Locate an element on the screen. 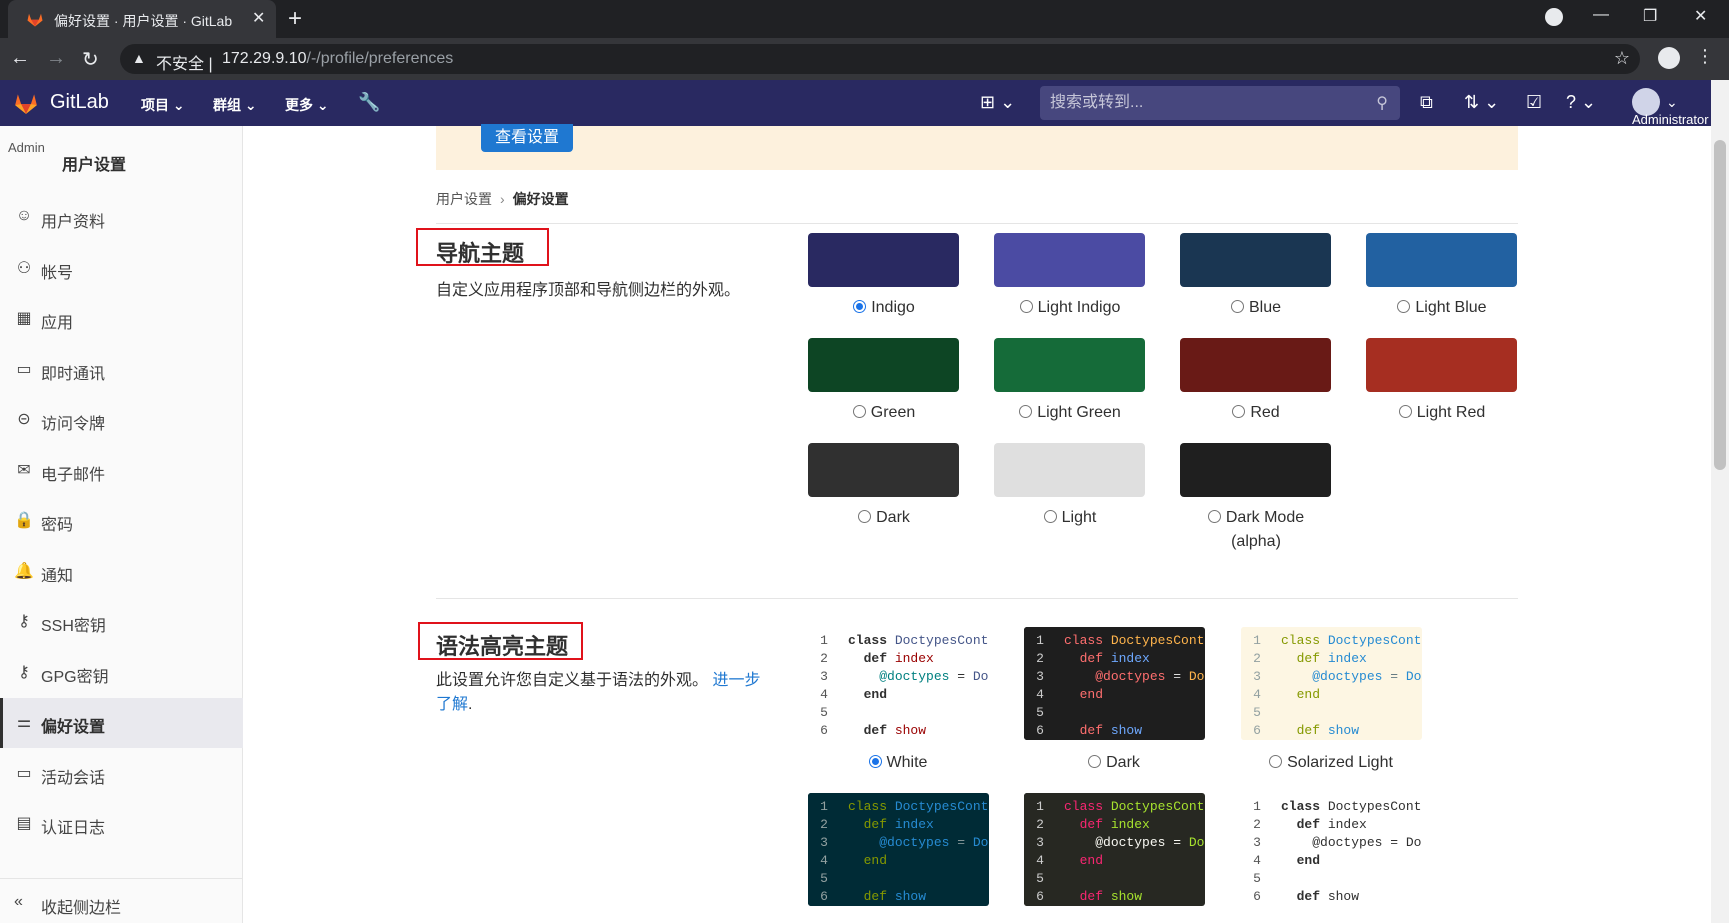  theme-option: Green is located at coordinates (884, 413).